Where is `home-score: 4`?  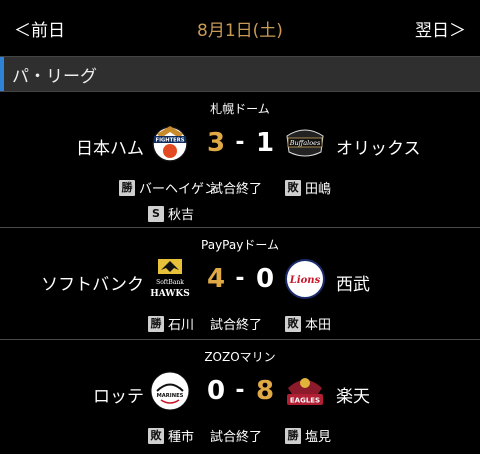 home-score: 4 is located at coordinates (216, 279).